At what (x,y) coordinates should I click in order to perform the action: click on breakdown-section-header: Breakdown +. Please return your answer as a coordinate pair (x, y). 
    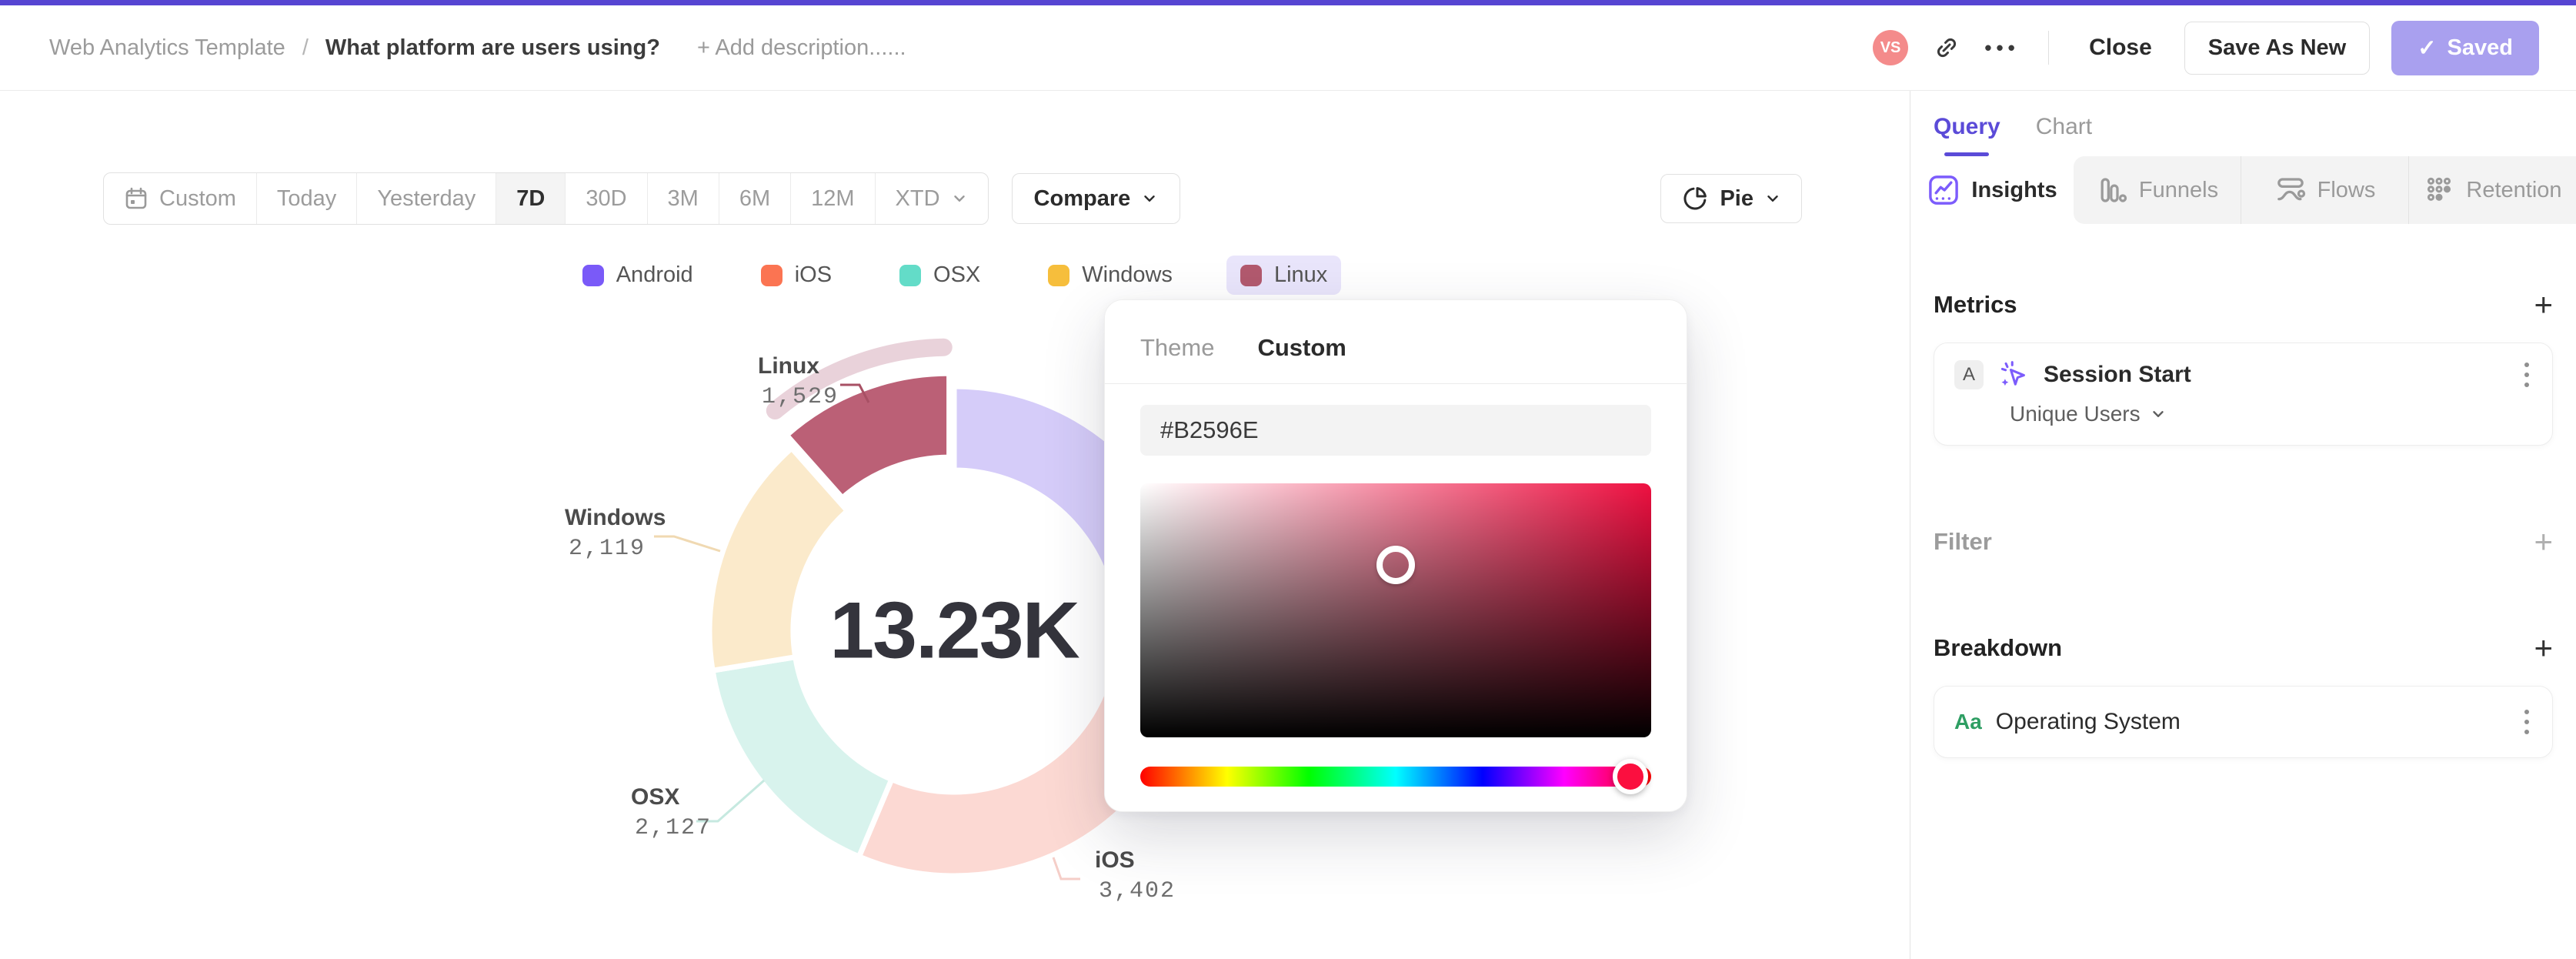
    Looking at the image, I should click on (2243, 648).